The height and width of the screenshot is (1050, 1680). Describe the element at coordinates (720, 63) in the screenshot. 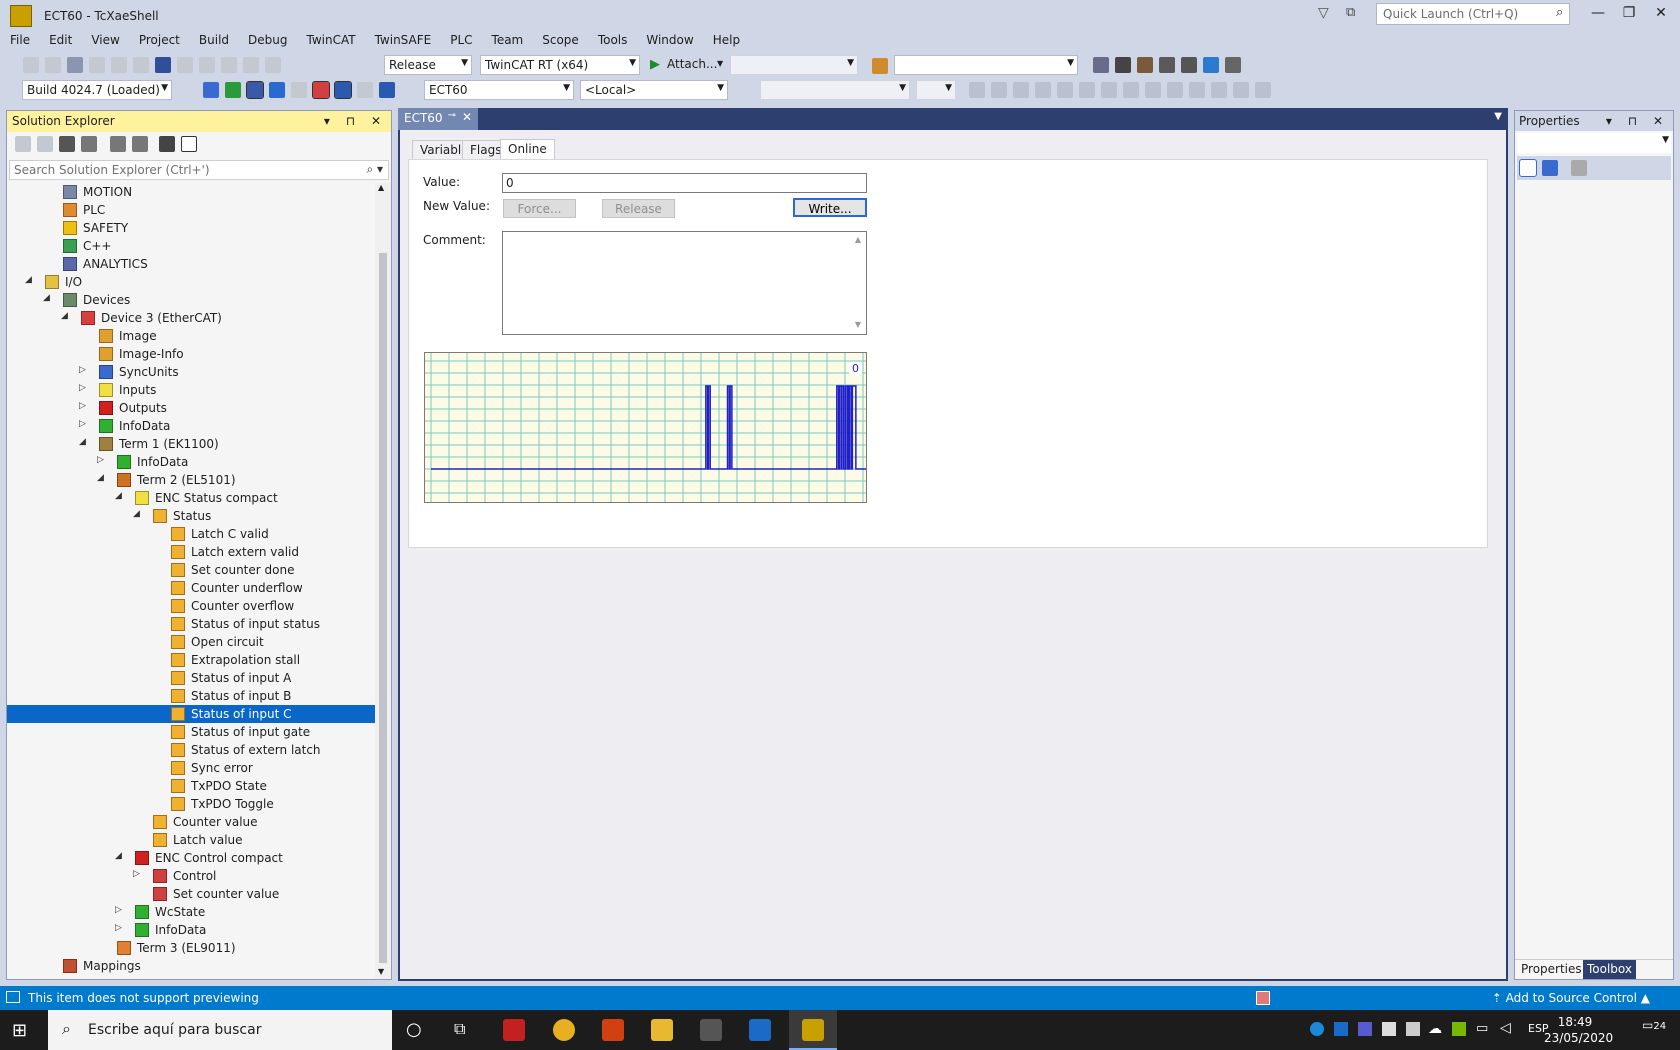

I see `chevron-down-icon: ▼` at that location.